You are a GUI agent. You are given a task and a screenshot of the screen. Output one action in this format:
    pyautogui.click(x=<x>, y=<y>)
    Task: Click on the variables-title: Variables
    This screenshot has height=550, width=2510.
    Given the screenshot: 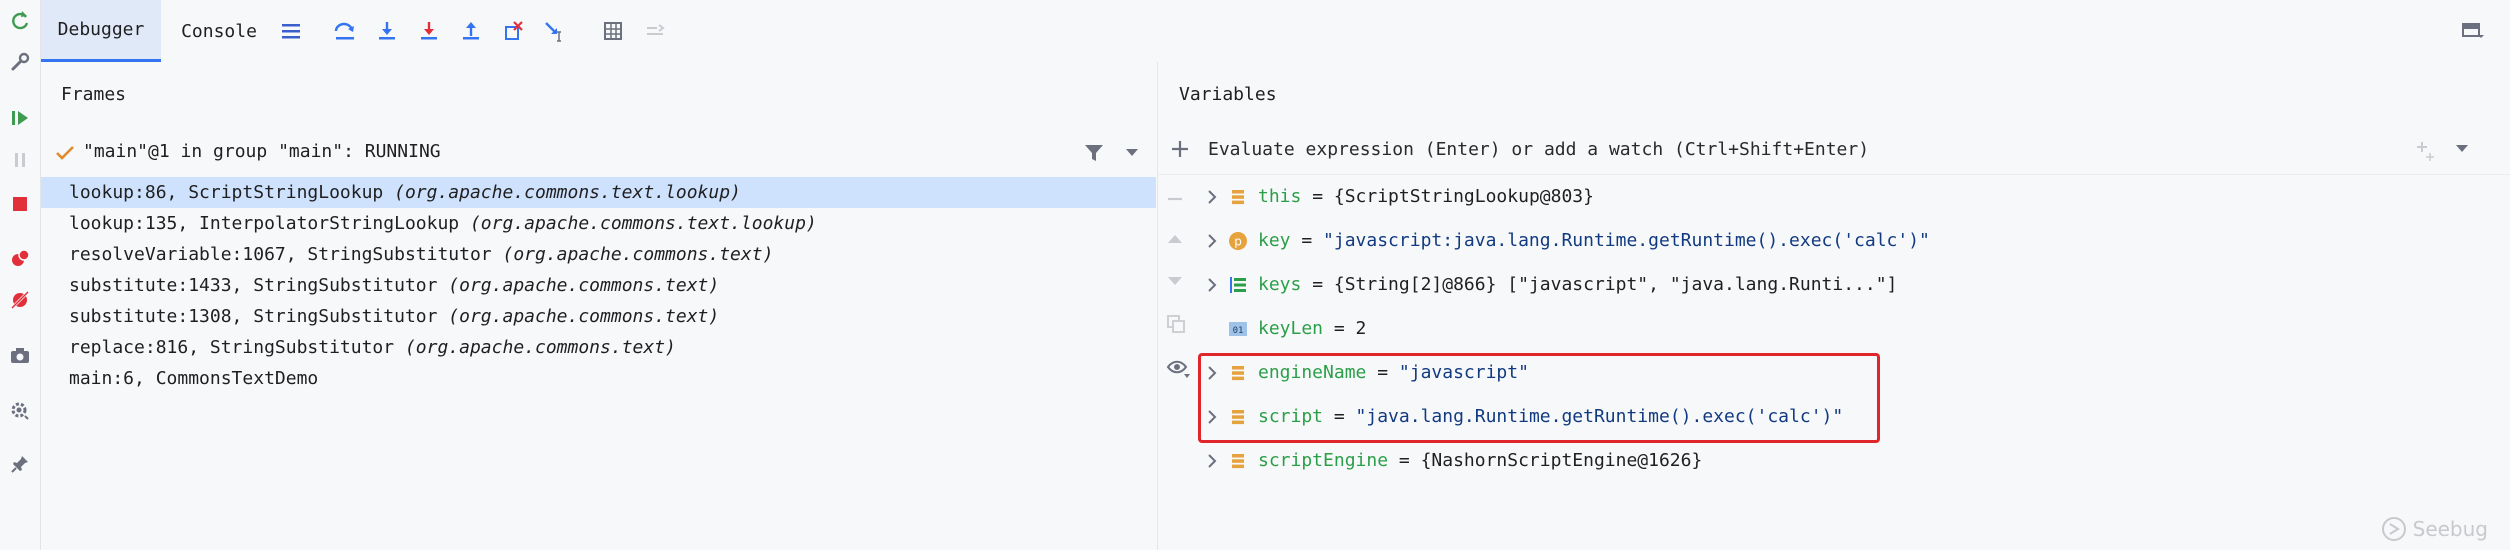 What is the action you would take?
    pyautogui.click(x=1228, y=94)
    